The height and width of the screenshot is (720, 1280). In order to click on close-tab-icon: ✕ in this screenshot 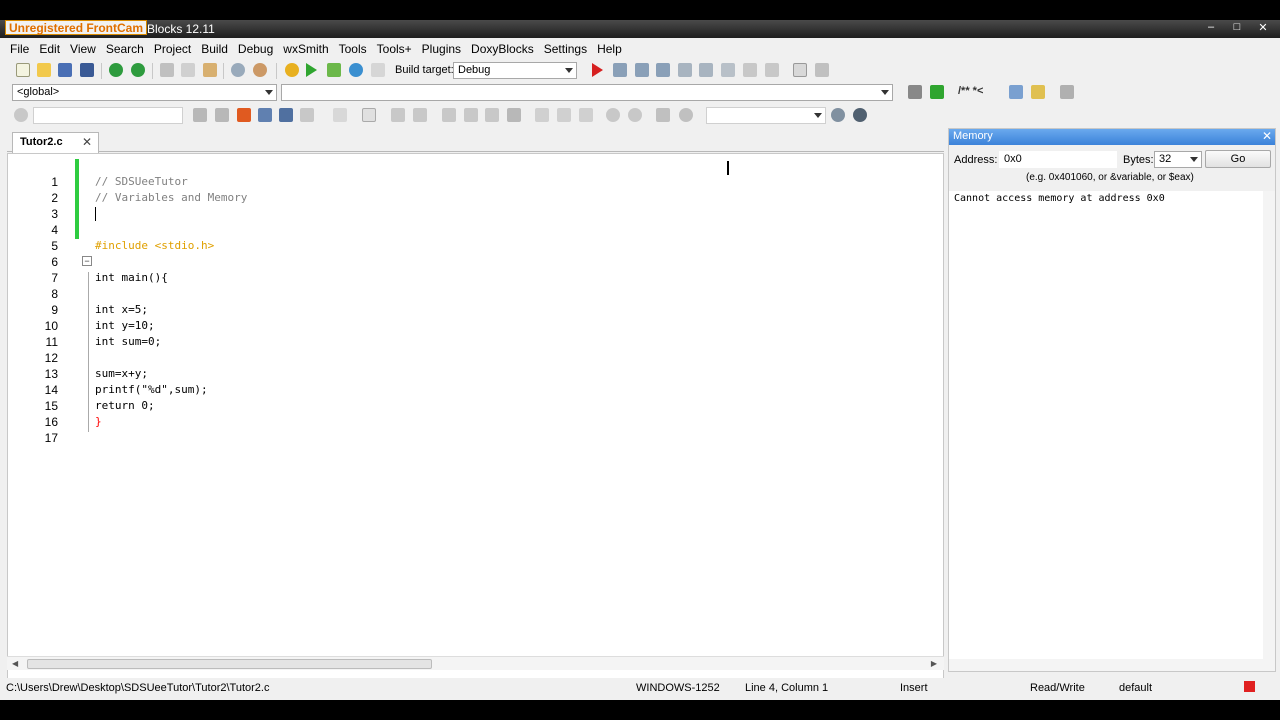, I will do `click(87, 142)`.